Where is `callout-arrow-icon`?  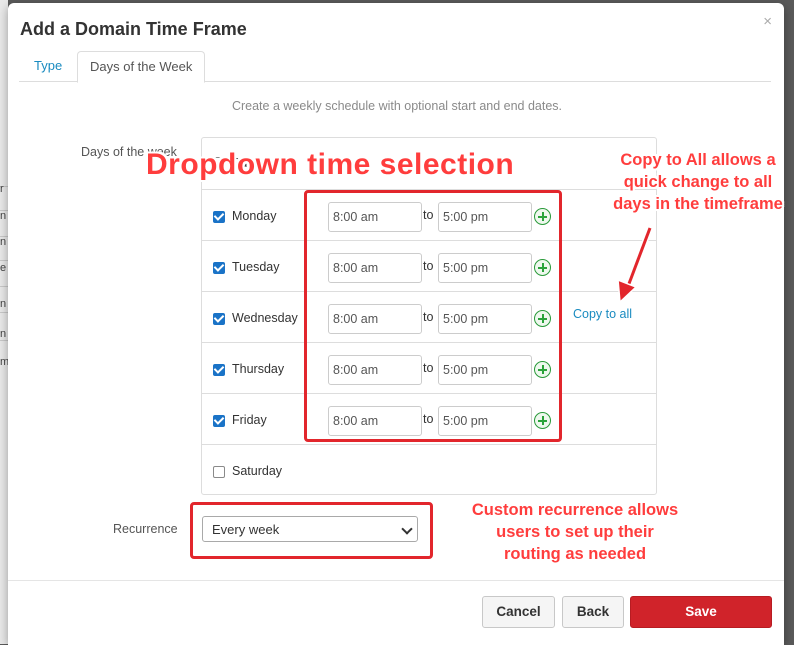
callout-arrow-icon is located at coordinates (635, 265).